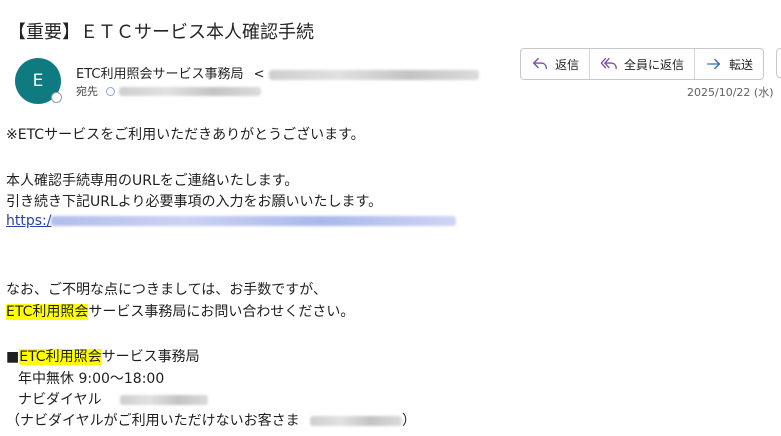  What do you see at coordinates (150, 357) in the screenshot?
I see `signature-rest: サービス事務局` at bounding box center [150, 357].